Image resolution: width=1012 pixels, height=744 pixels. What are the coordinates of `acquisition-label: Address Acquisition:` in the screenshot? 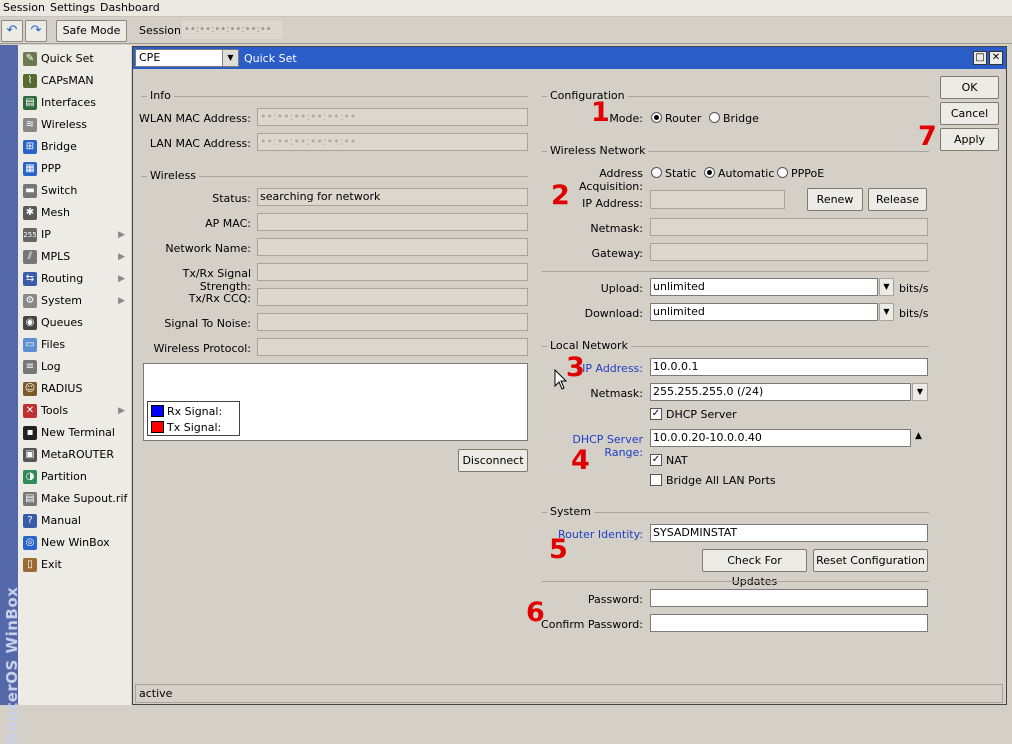 It's located at (611, 180).